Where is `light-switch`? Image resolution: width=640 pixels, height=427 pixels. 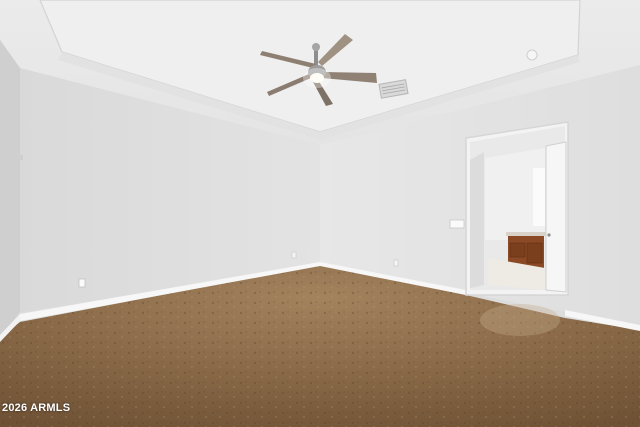
light-switch is located at coordinates (457, 224).